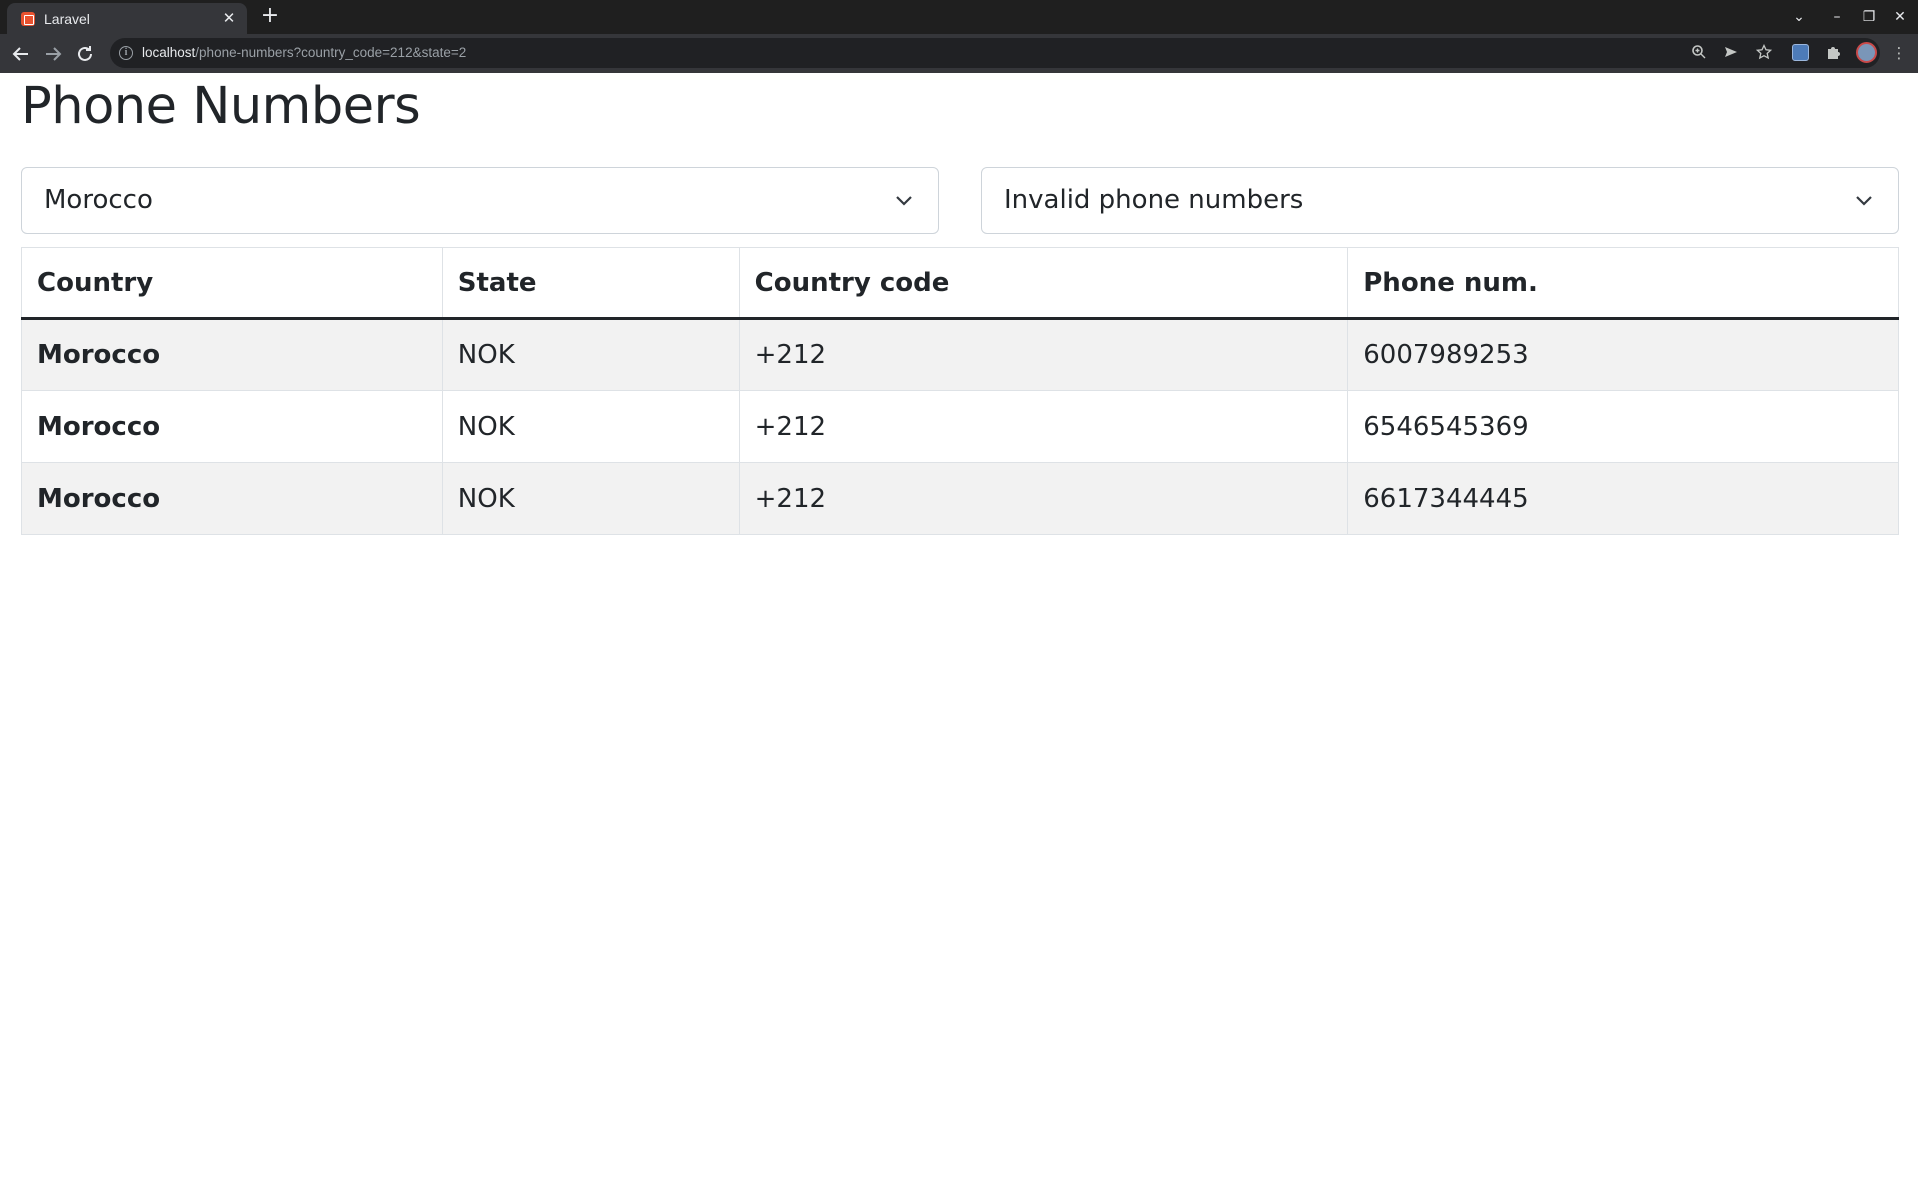 This screenshot has height=1200, width=1918. I want to click on column-header-phone: Phone num., so click(1623, 283).